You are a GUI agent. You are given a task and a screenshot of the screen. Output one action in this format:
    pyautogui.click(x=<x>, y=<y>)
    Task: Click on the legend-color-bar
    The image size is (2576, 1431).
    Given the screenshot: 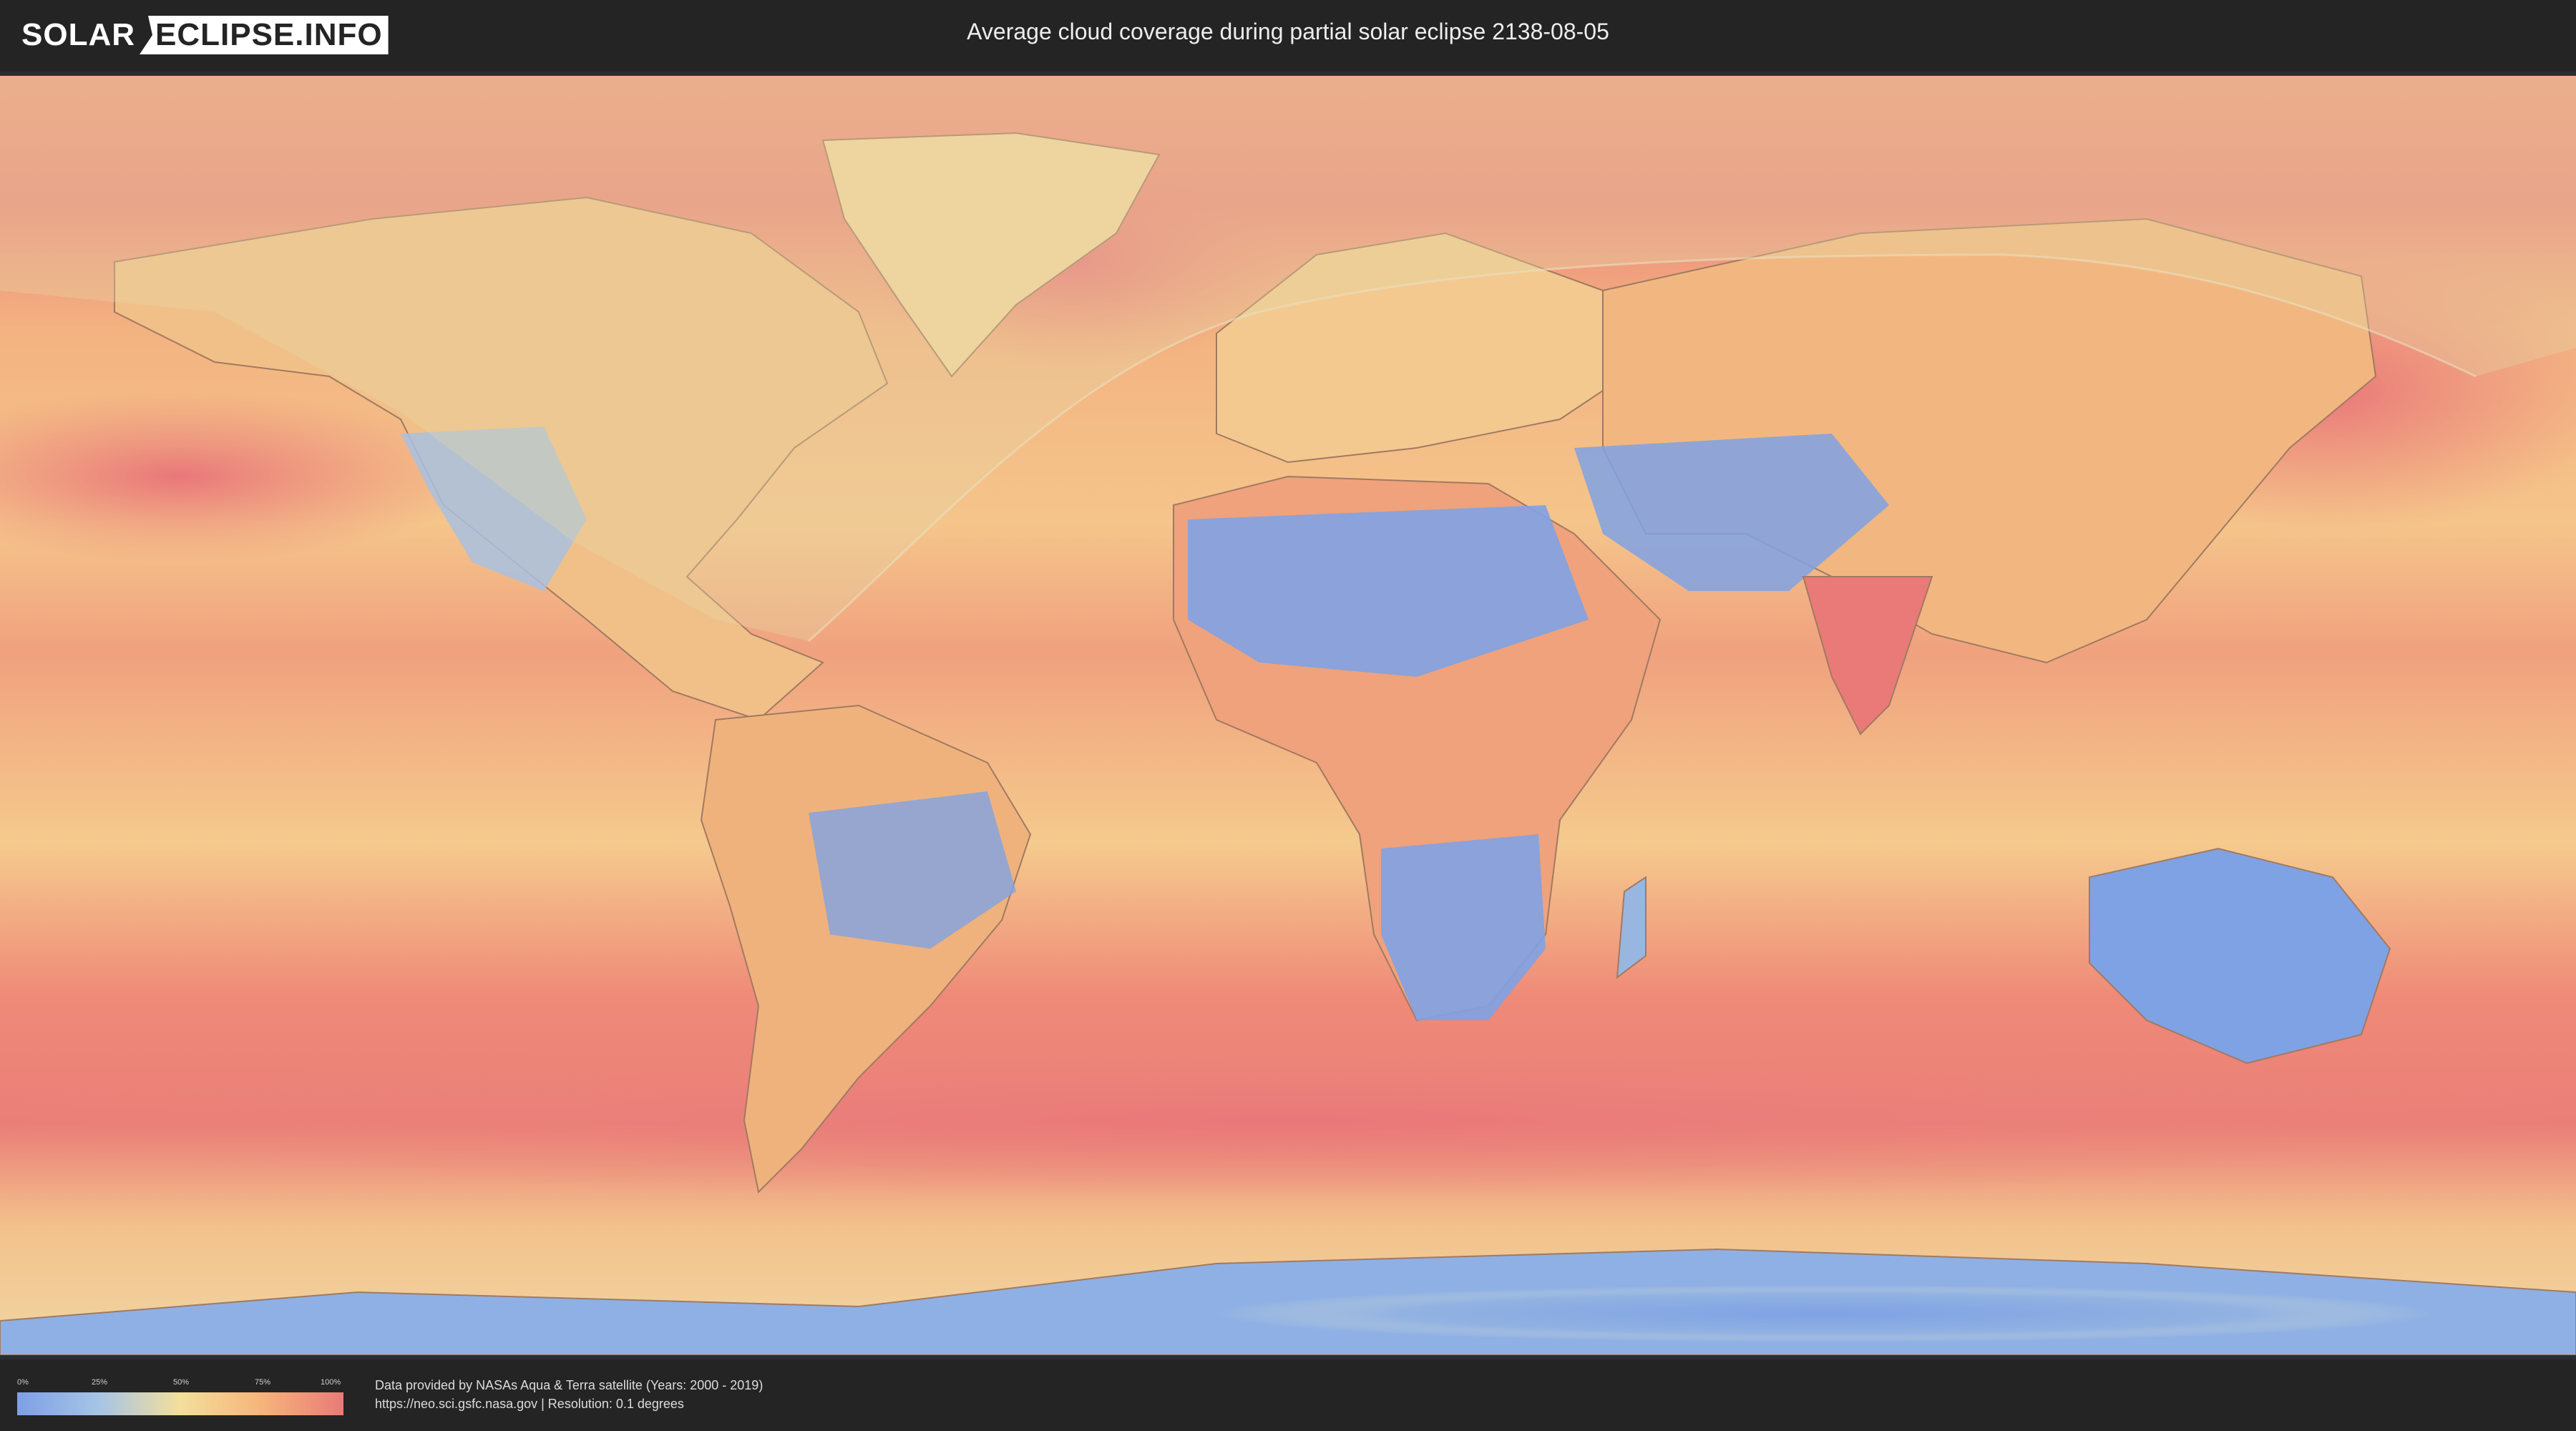 What is the action you would take?
    pyautogui.click(x=180, y=1404)
    